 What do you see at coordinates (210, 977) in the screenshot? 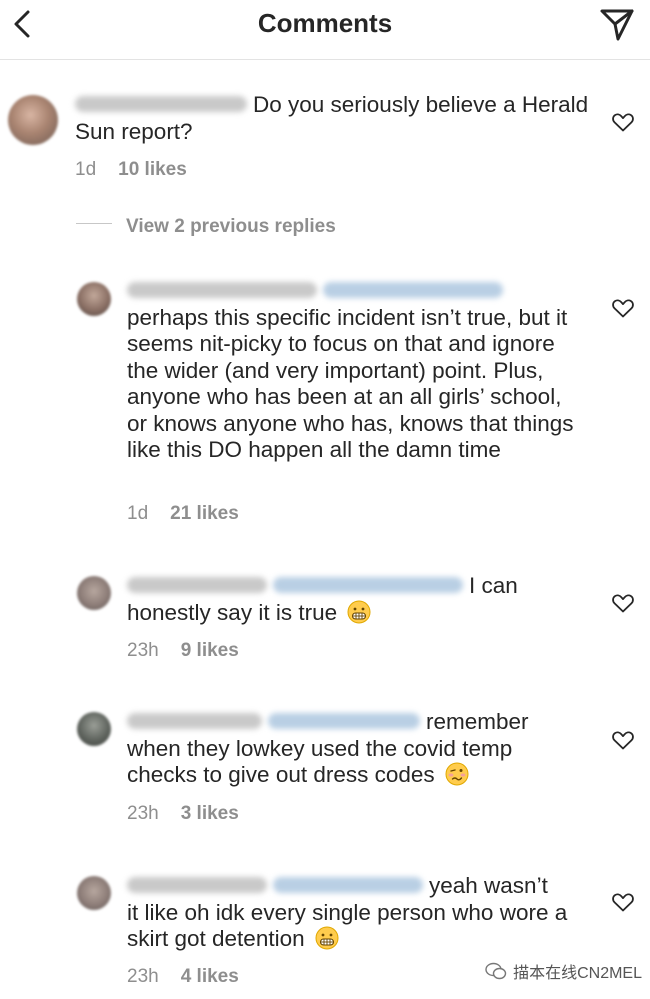
I see `likes-count: 4 likes` at bounding box center [210, 977].